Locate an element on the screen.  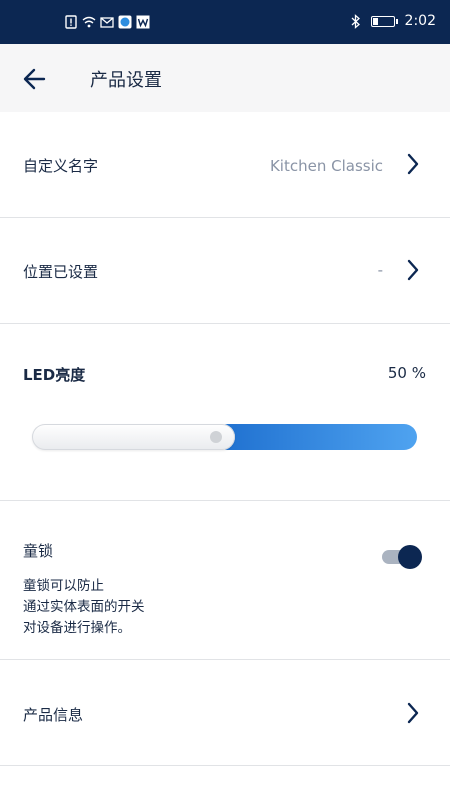
browser-icon is located at coordinates (125, 22).